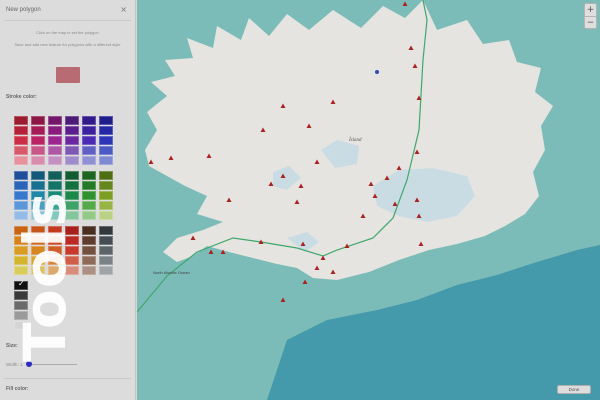 This screenshot has width=600, height=400. I want to click on zoom-control: + −, so click(590, 16).